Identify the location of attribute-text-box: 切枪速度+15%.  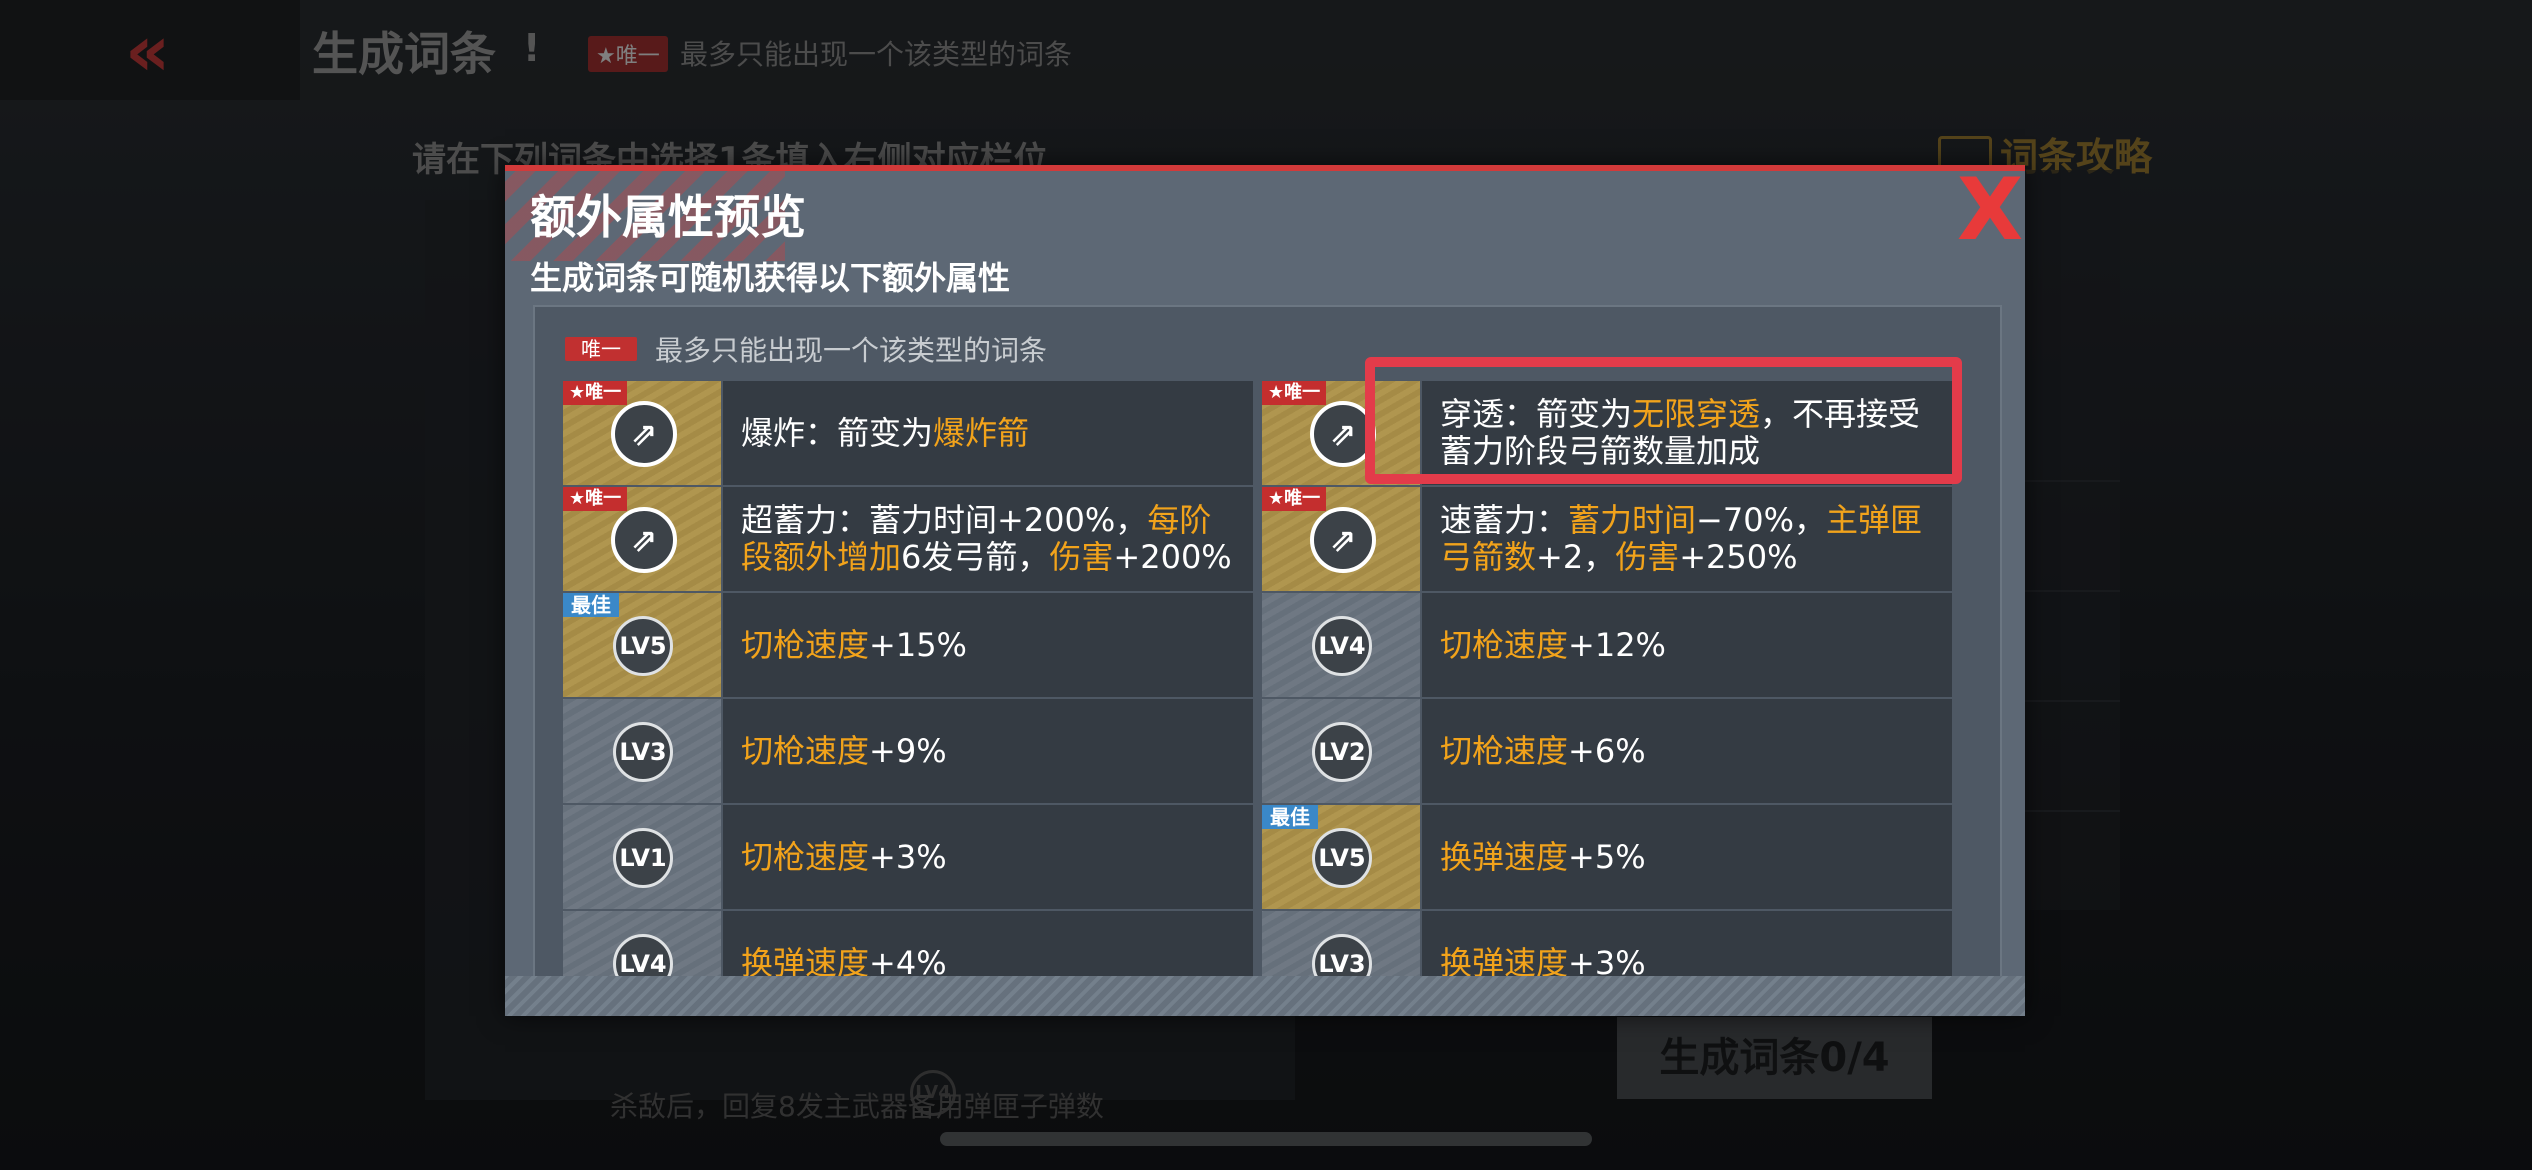
(988, 645).